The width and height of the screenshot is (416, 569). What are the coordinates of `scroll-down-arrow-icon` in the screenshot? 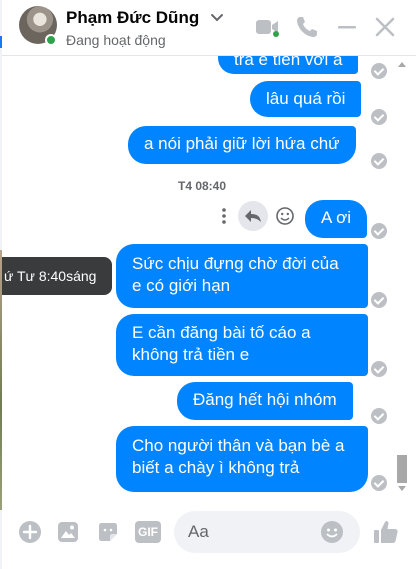 It's located at (402, 488).